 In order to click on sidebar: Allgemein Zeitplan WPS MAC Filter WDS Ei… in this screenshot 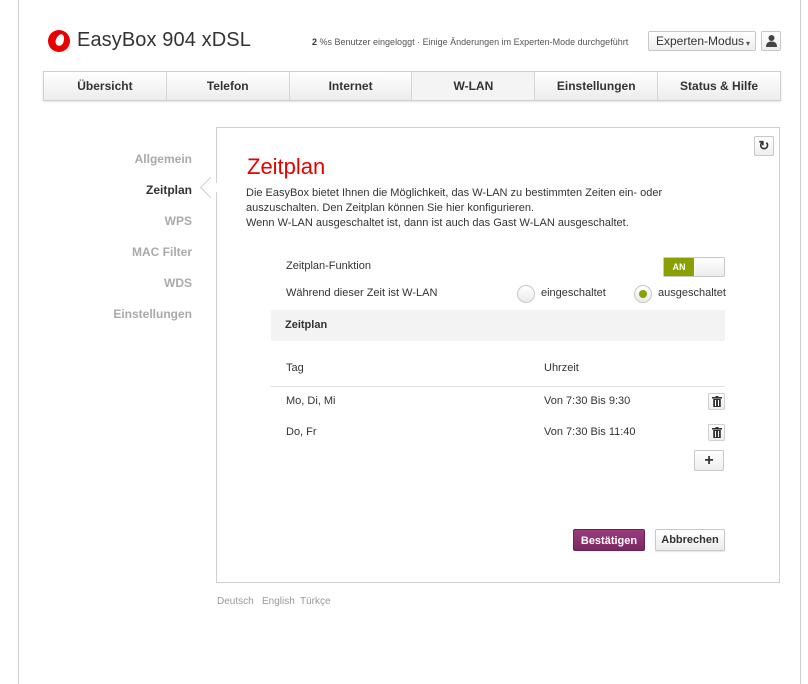, I will do `click(136, 243)`.